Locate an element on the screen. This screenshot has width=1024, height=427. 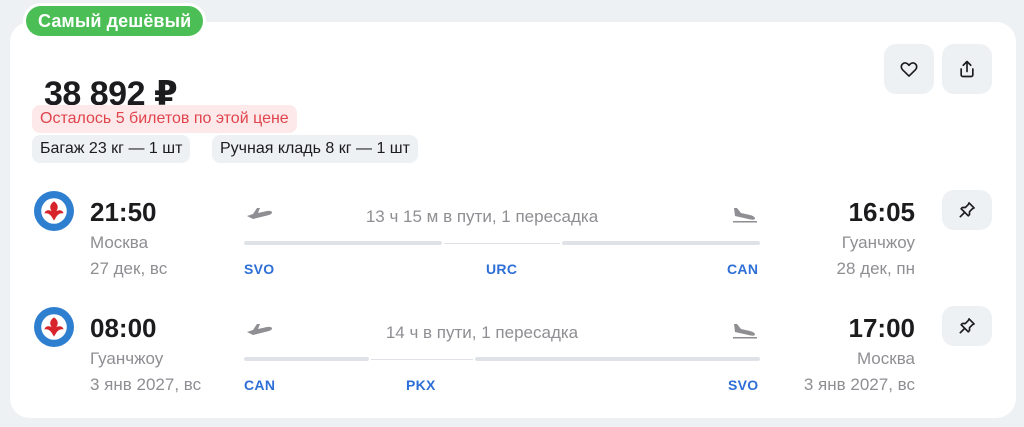
arrival-city: Москва is located at coordinates (885, 358).